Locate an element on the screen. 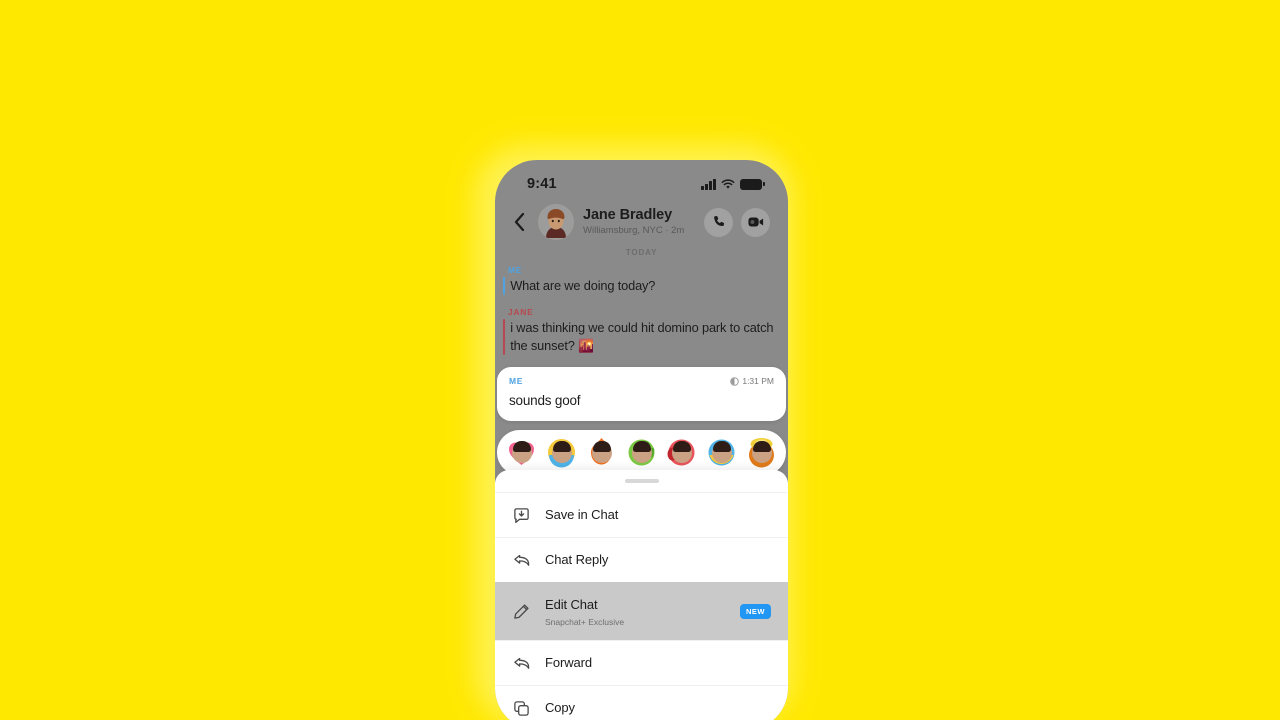 The height and width of the screenshot is (720, 1280). back-chevron-icon is located at coordinates (519, 222).